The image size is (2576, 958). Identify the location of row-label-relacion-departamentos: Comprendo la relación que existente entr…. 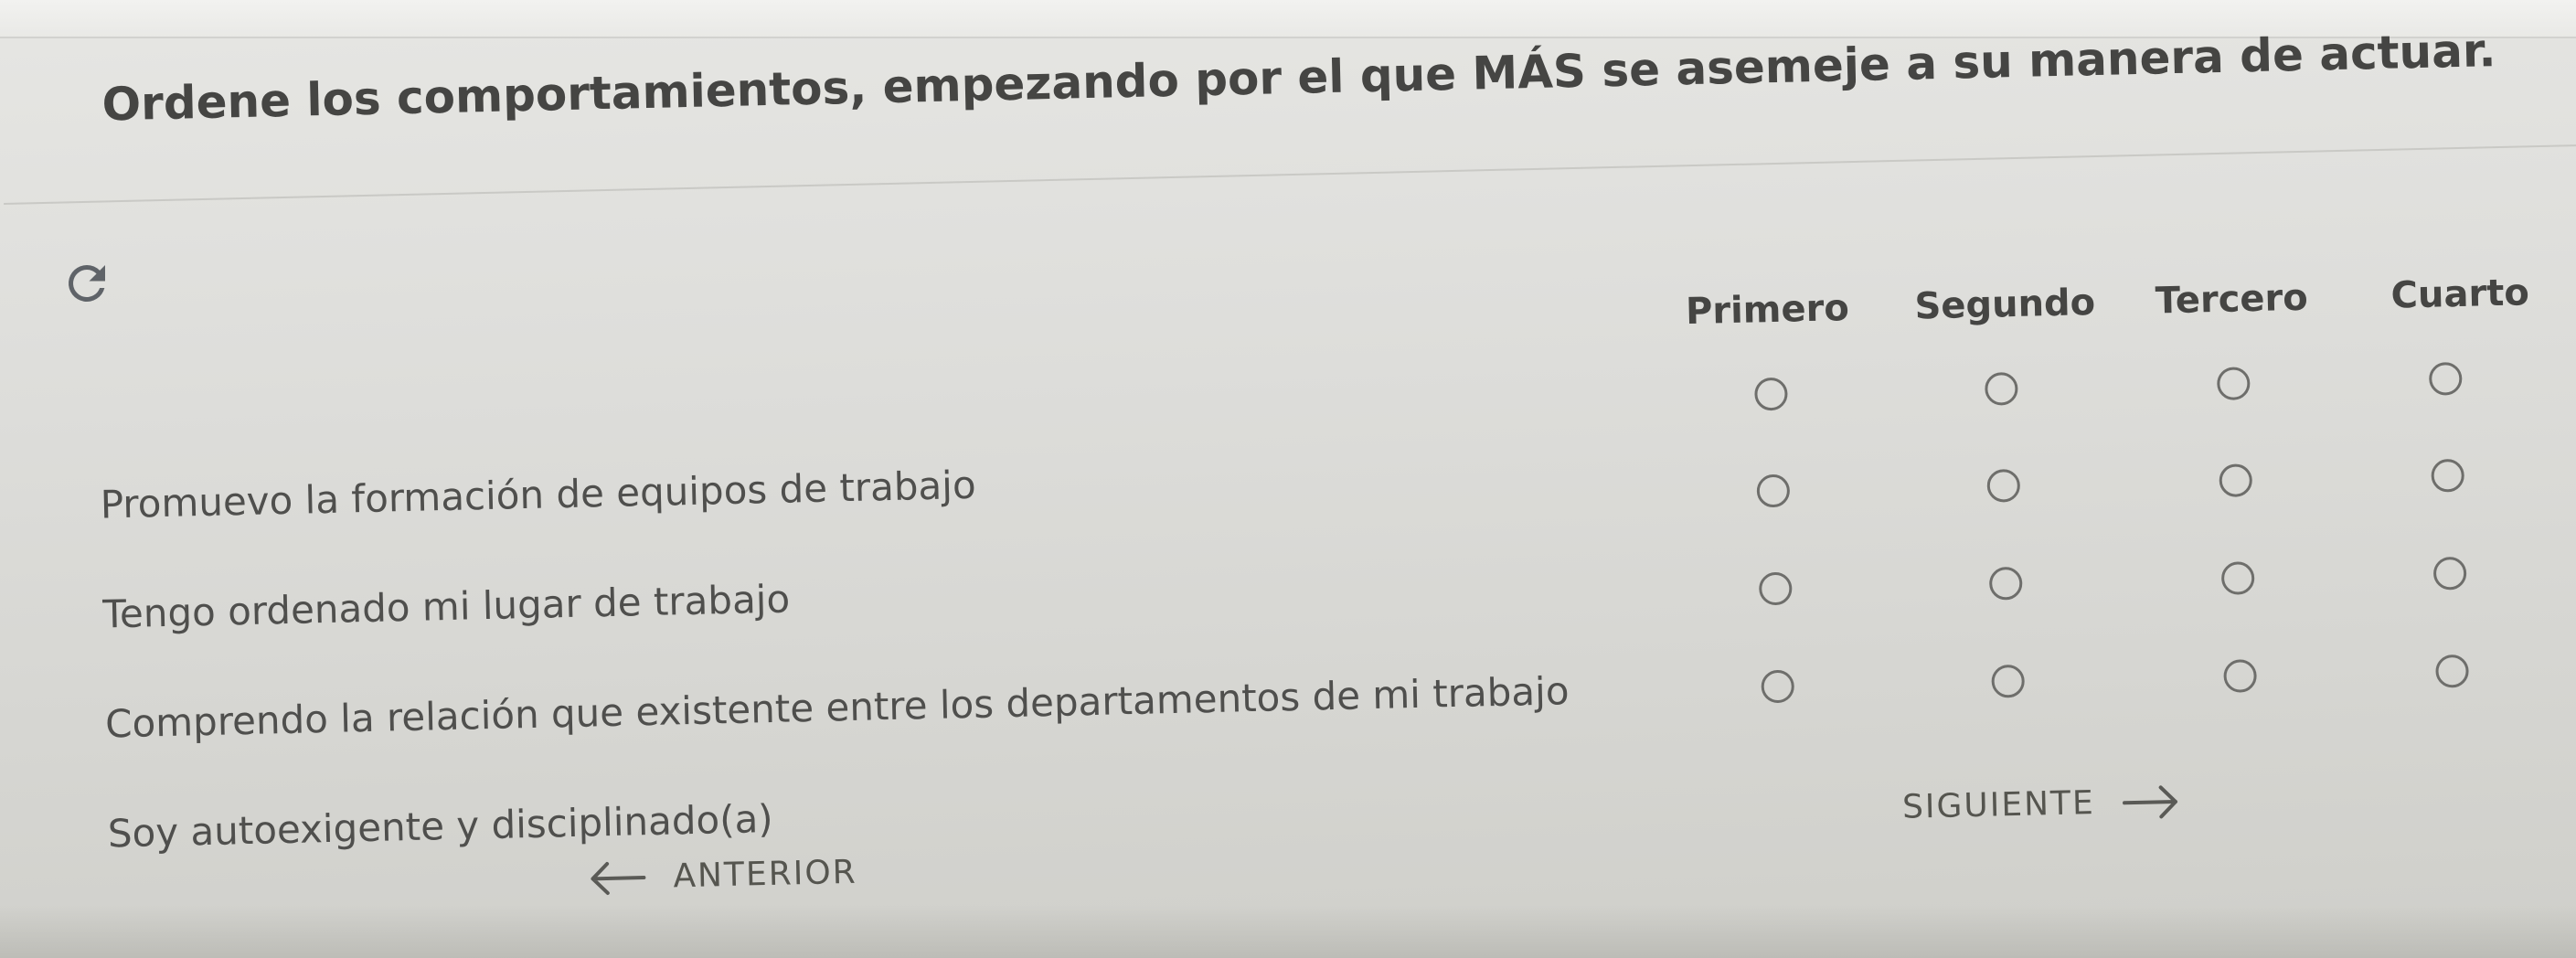
(837, 707).